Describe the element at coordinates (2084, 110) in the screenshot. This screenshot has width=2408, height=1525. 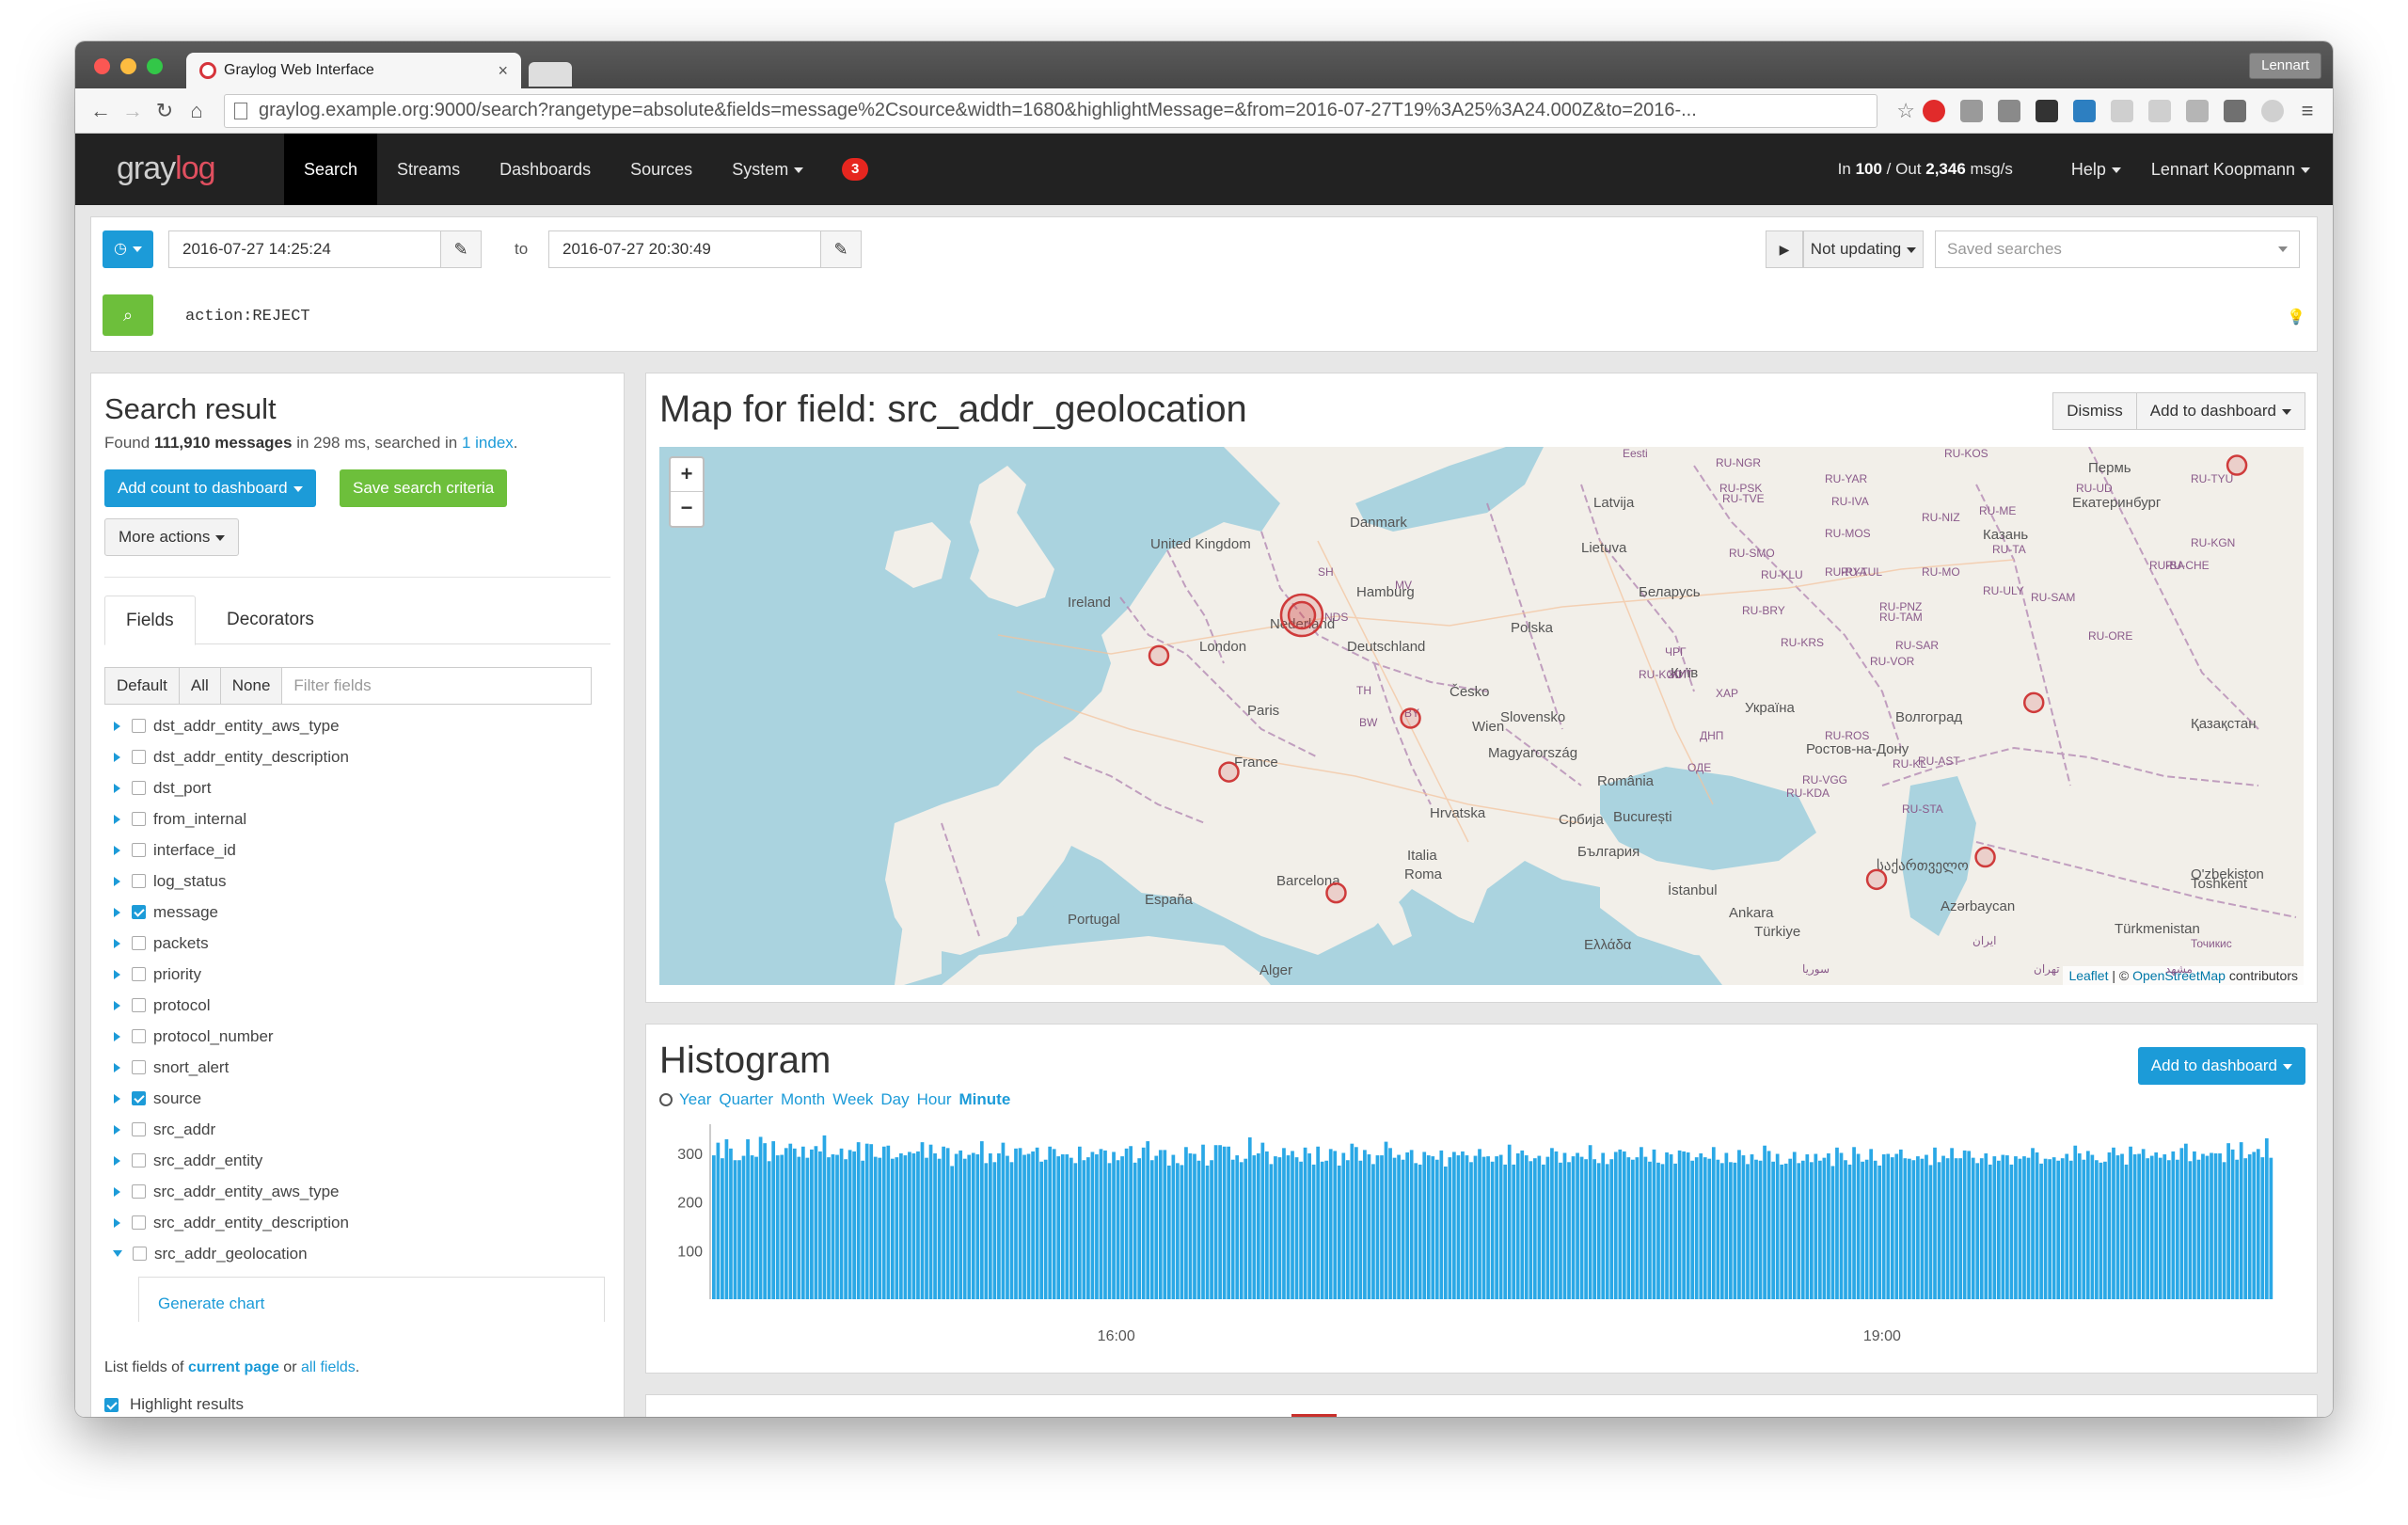
I see `s-extension-icon` at that location.